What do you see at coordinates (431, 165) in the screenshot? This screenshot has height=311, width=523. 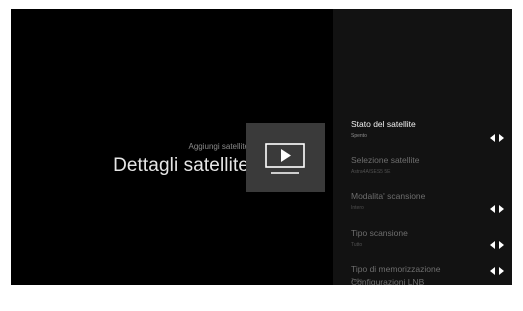 I see `setting-satellite-selection: Selezione satellite Astra4A/SES5 5E` at bounding box center [431, 165].